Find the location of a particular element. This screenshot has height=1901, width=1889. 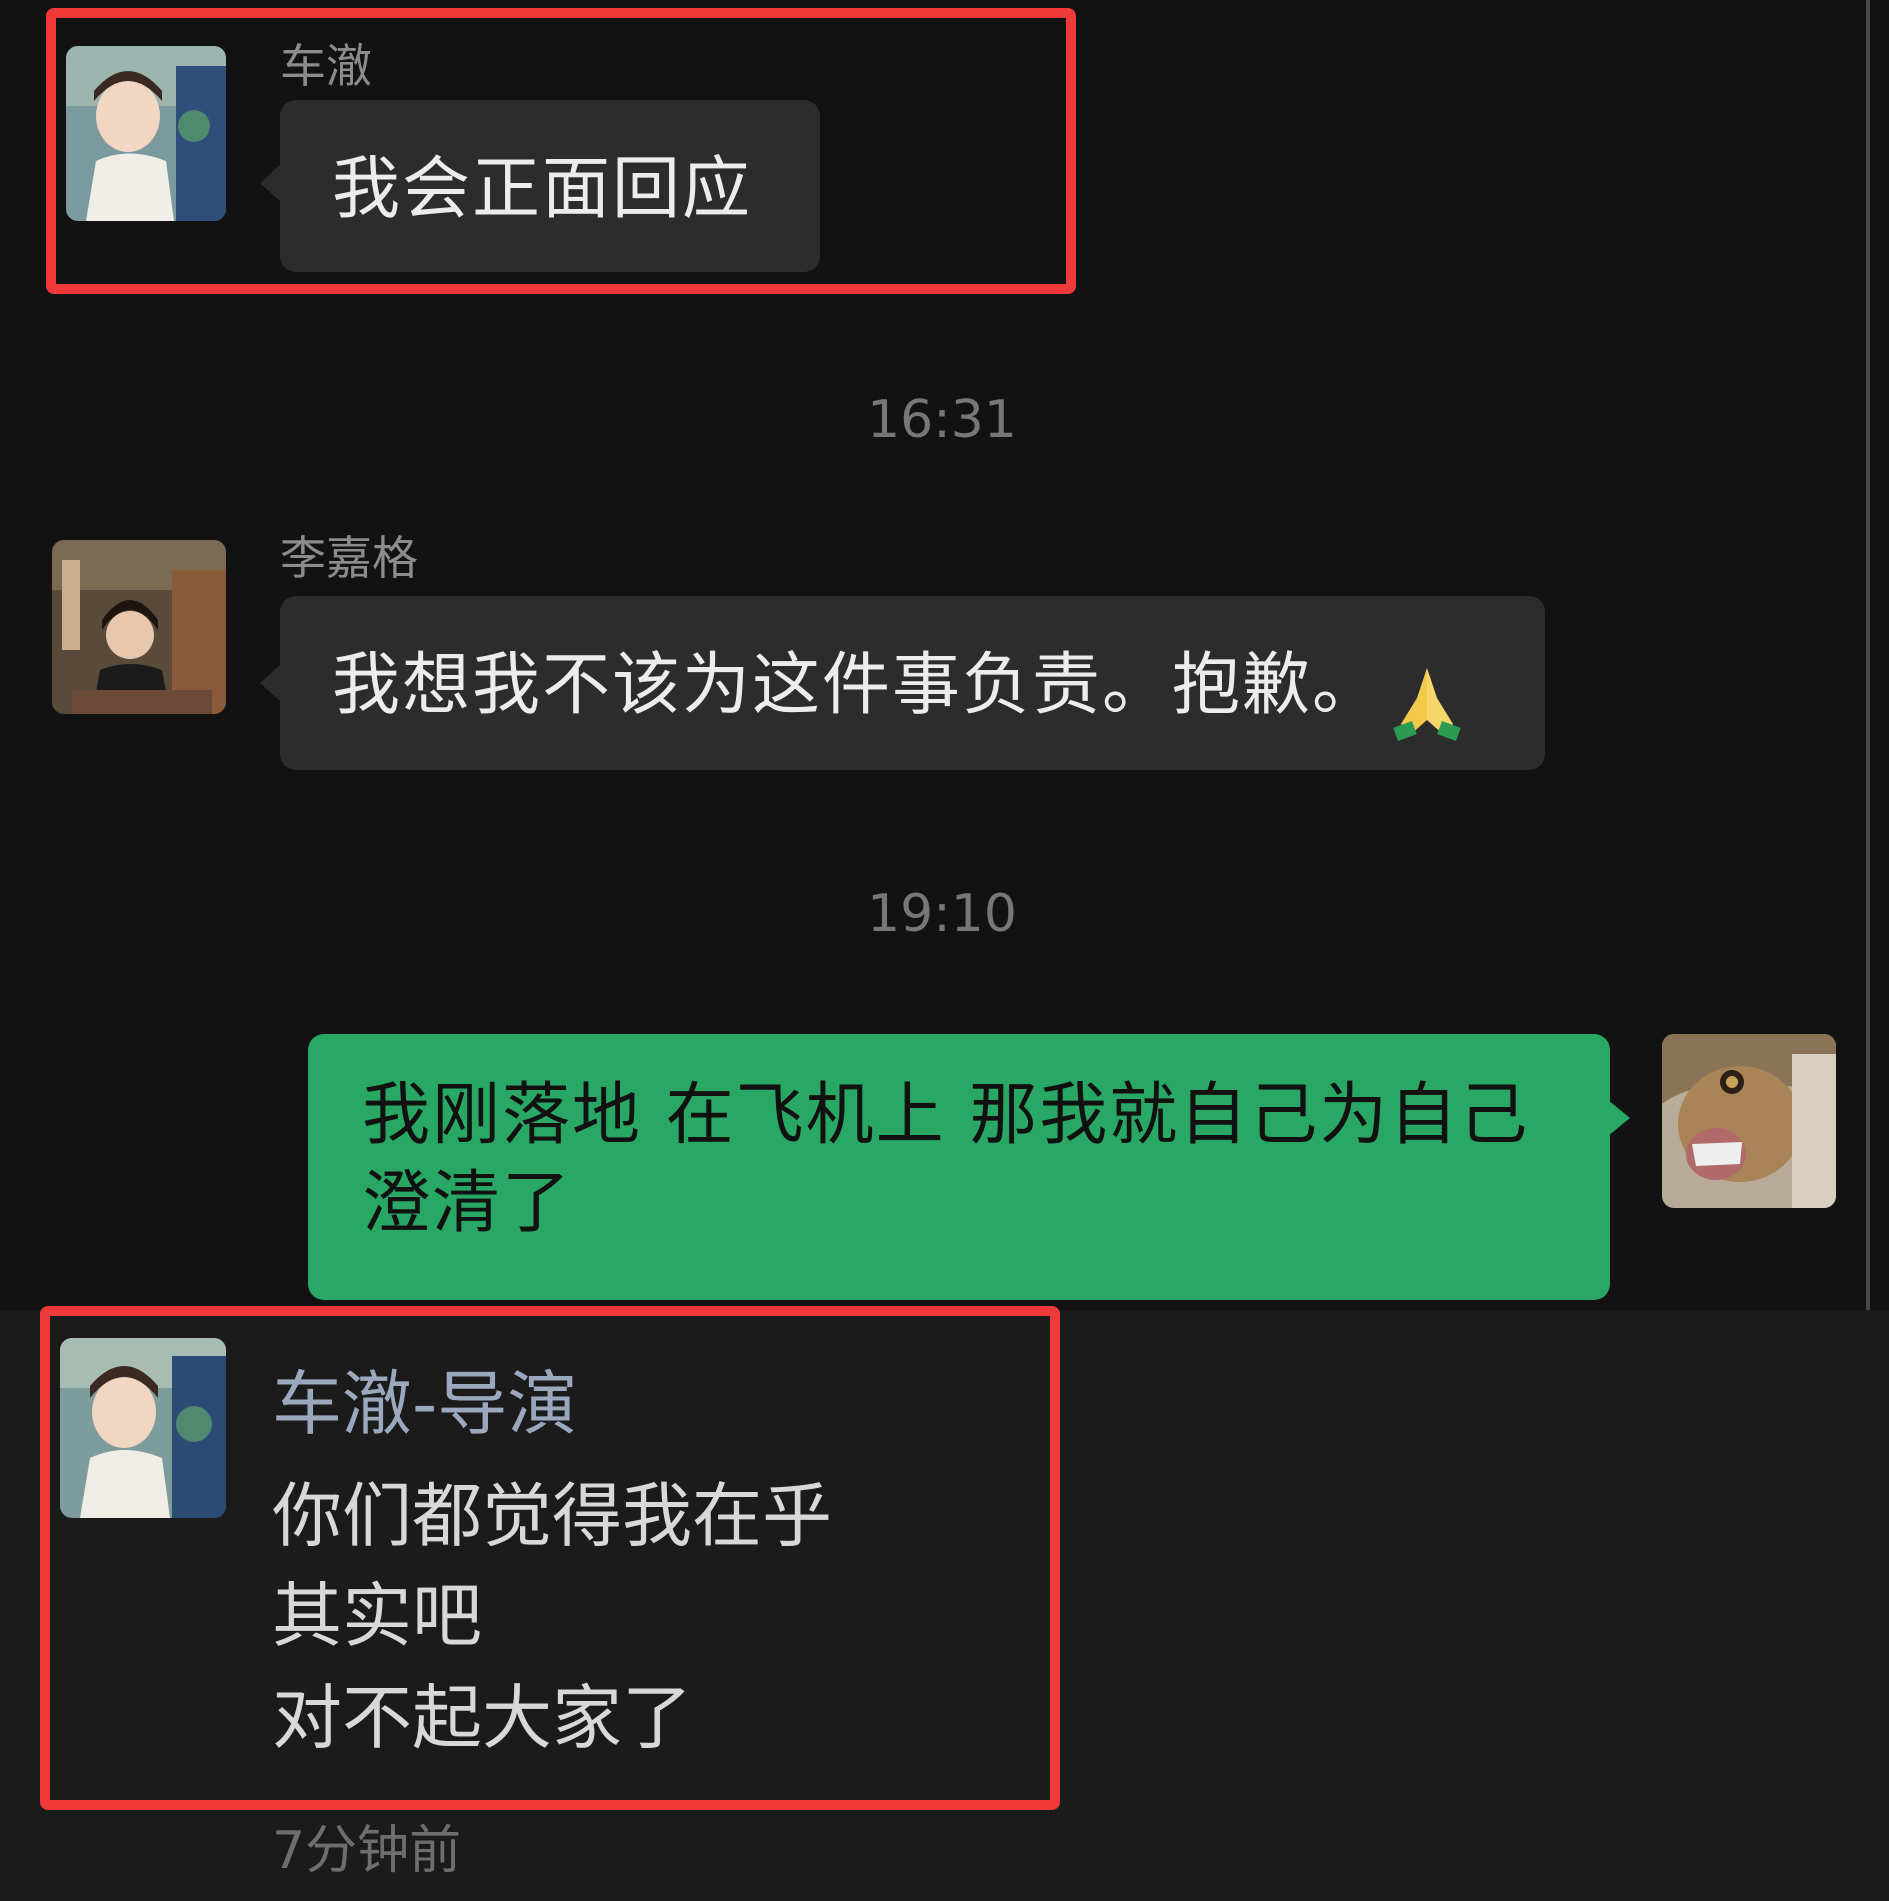

message-bubble-self: 我刚落地 在飞机上 那我就自己为自己 澄清了 is located at coordinates (959, 1167).